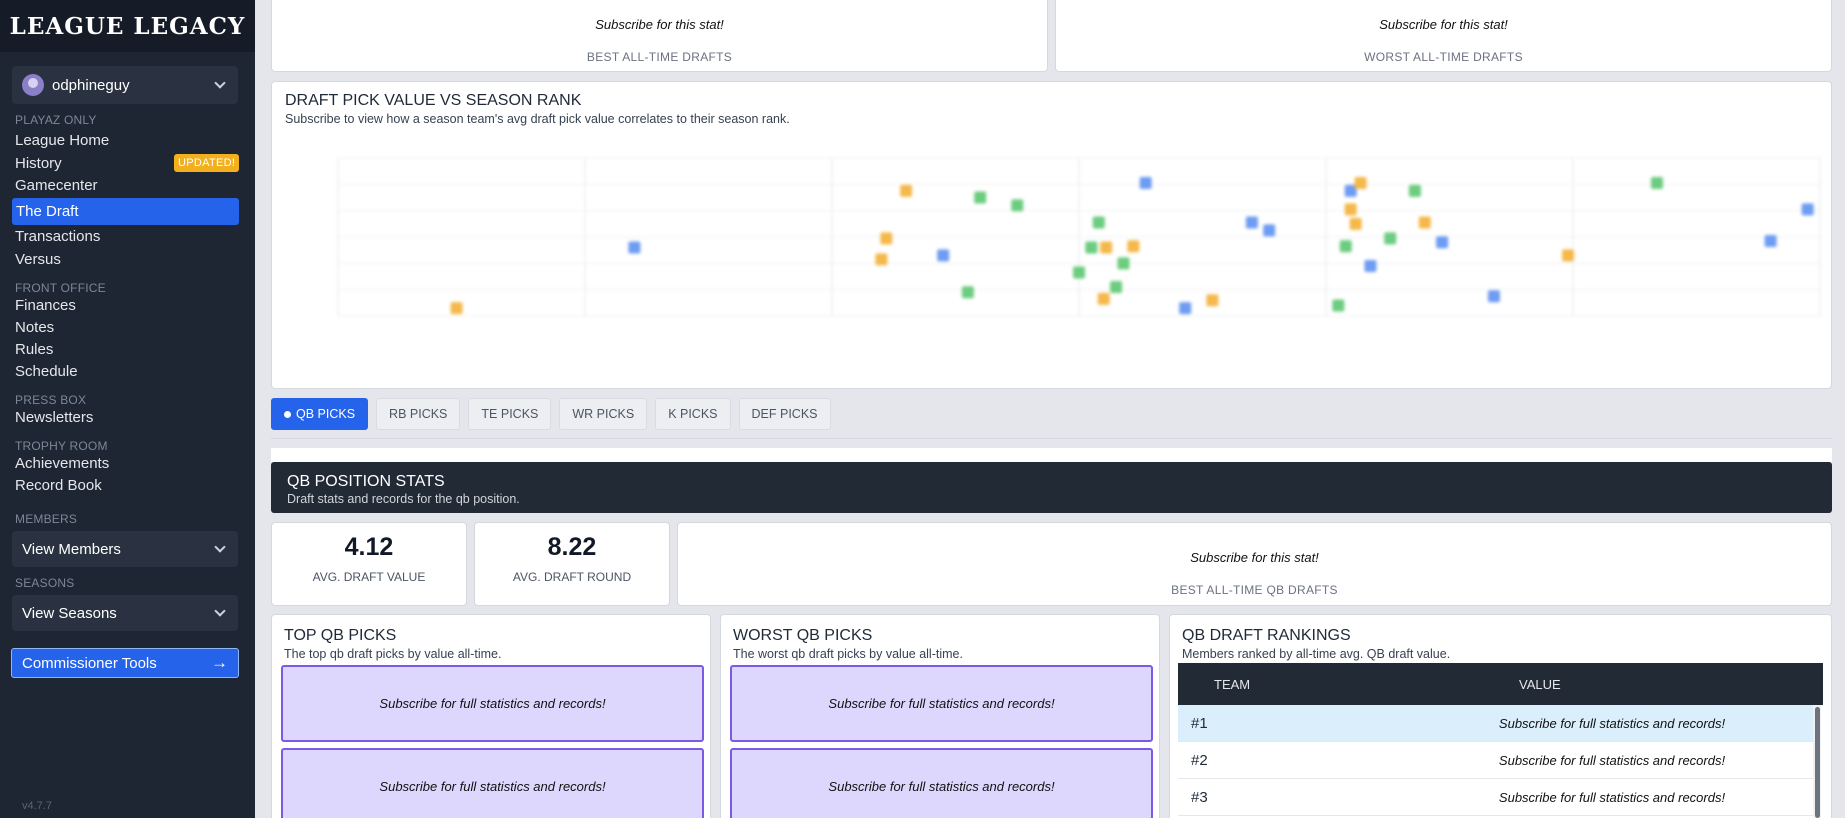  I want to click on panel-title: QB DRAFT RANKINGS, so click(1266, 635).